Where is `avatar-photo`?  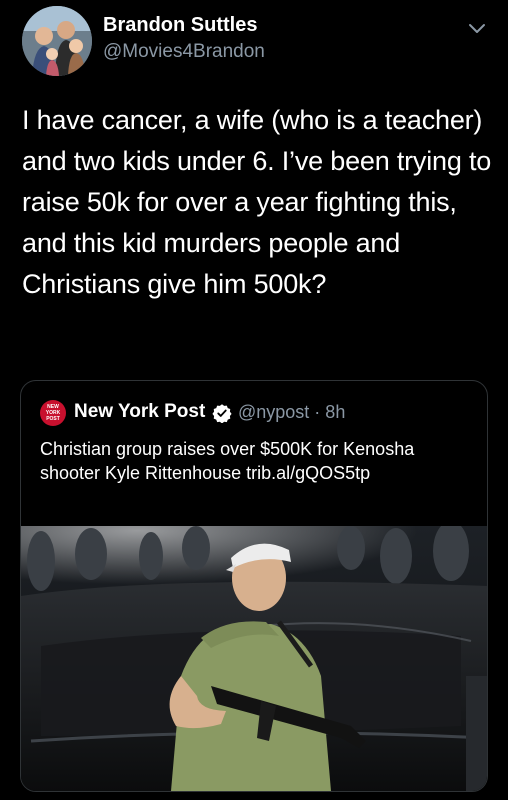
avatar-photo is located at coordinates (57, 41).